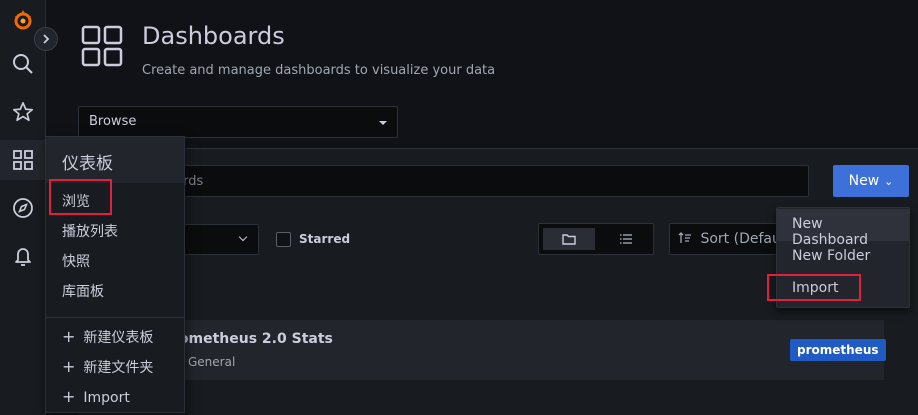 The image size is (918, 415). What do you see at coordinates (102, 48) in the screenshot?
I see `dashboards-header-icon` at bounding box center [102, 48].